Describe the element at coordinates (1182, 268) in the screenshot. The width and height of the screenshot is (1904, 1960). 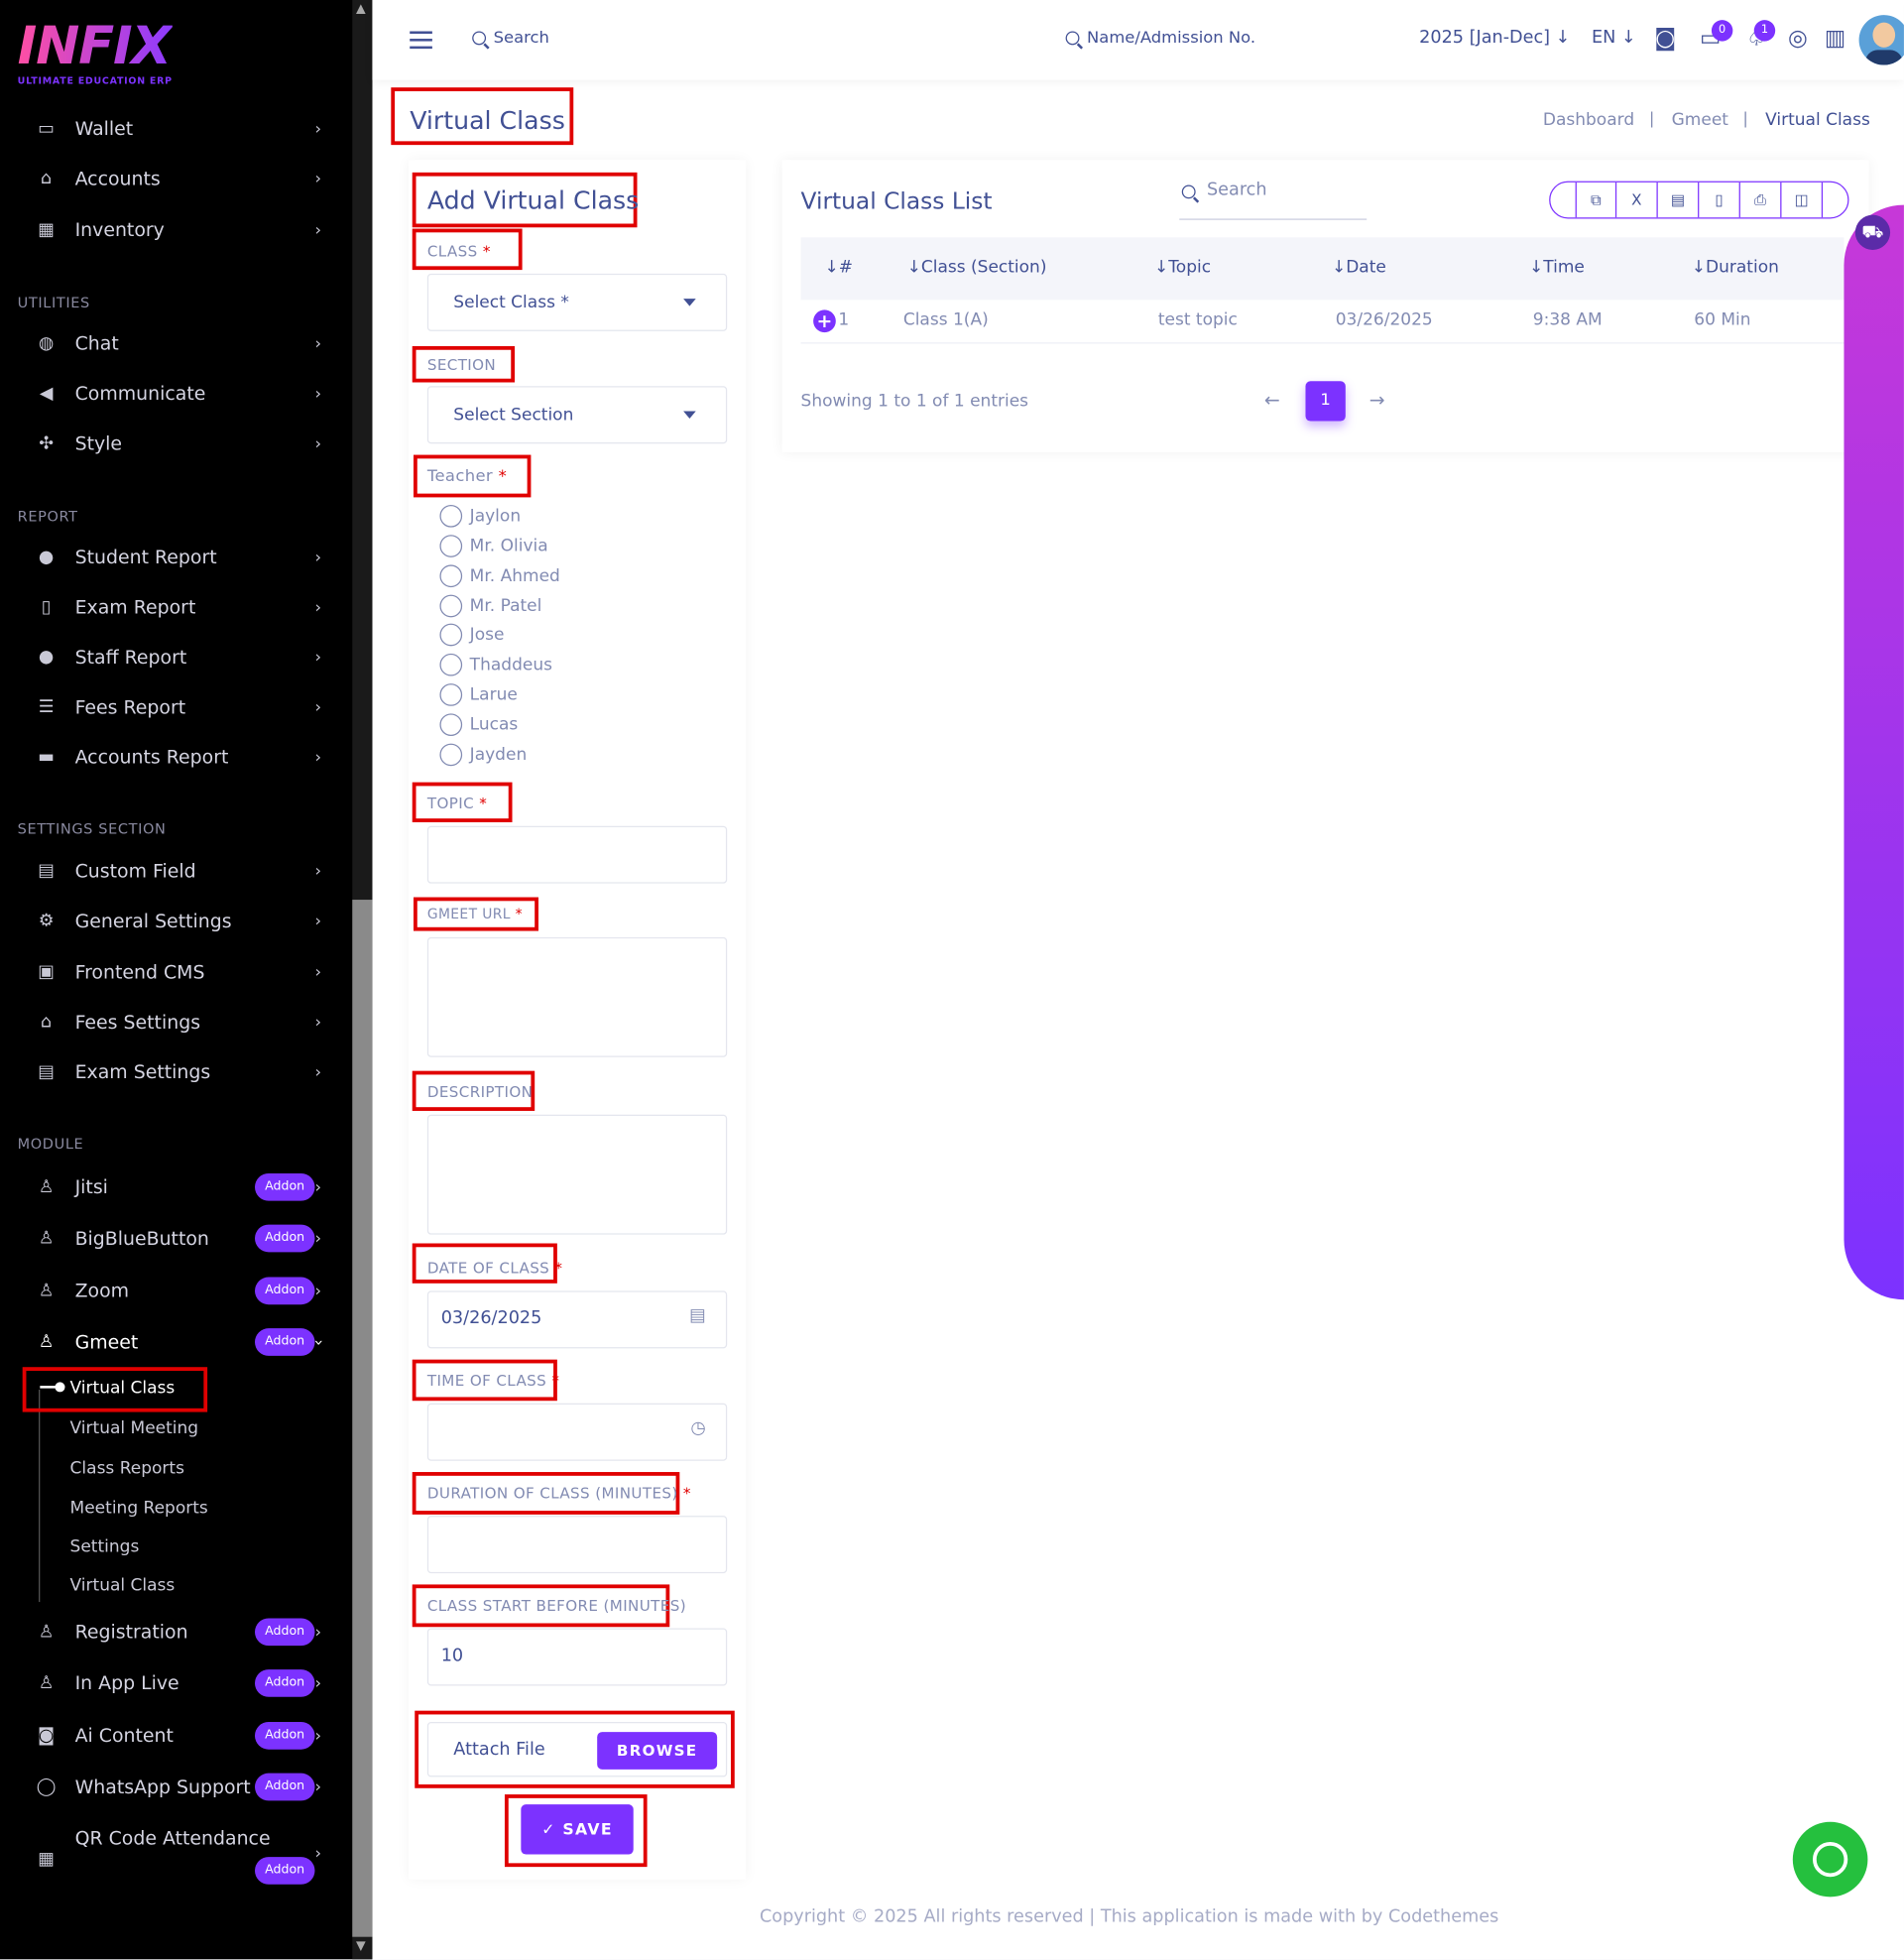
I see `column-header-topic: ↓Topic` at that location.